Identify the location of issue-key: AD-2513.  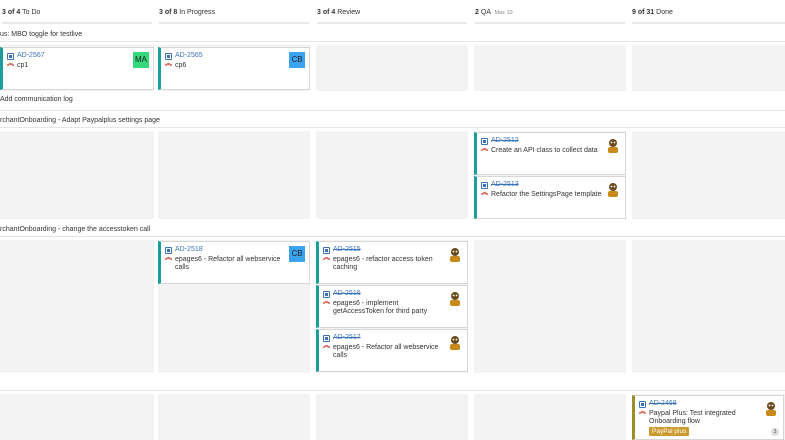
(505, 184).